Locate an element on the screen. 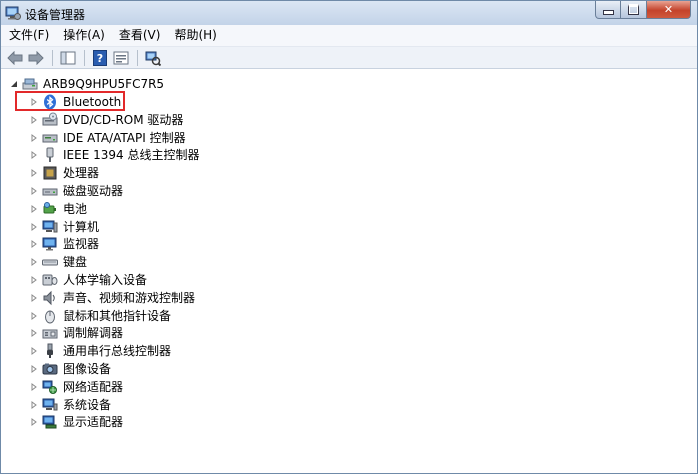 The height and width of the screenshot is (474, 698). imaging-icon is located at coordinates (50, 369).